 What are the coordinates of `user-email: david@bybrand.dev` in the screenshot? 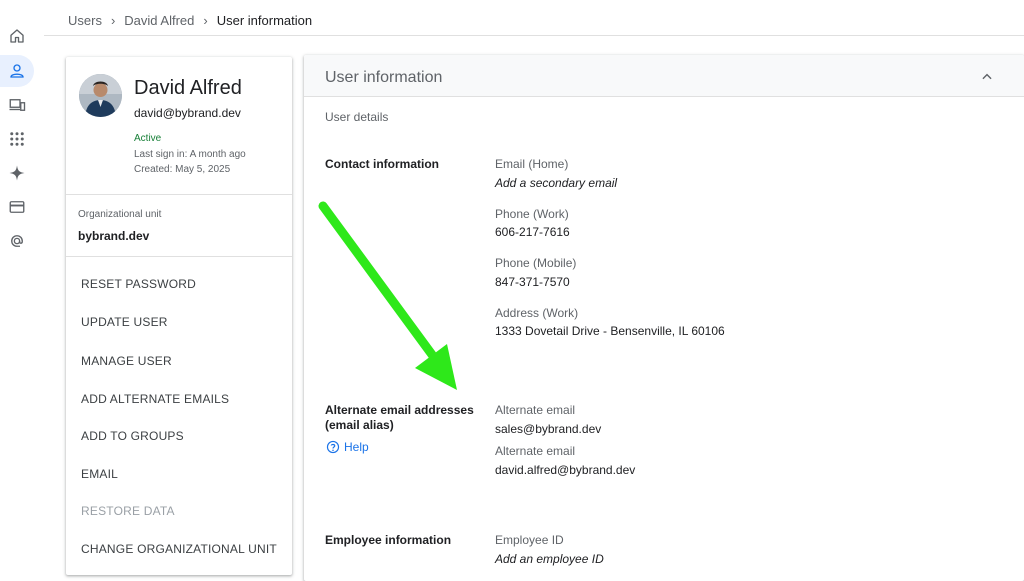 It's located at (187, 113).